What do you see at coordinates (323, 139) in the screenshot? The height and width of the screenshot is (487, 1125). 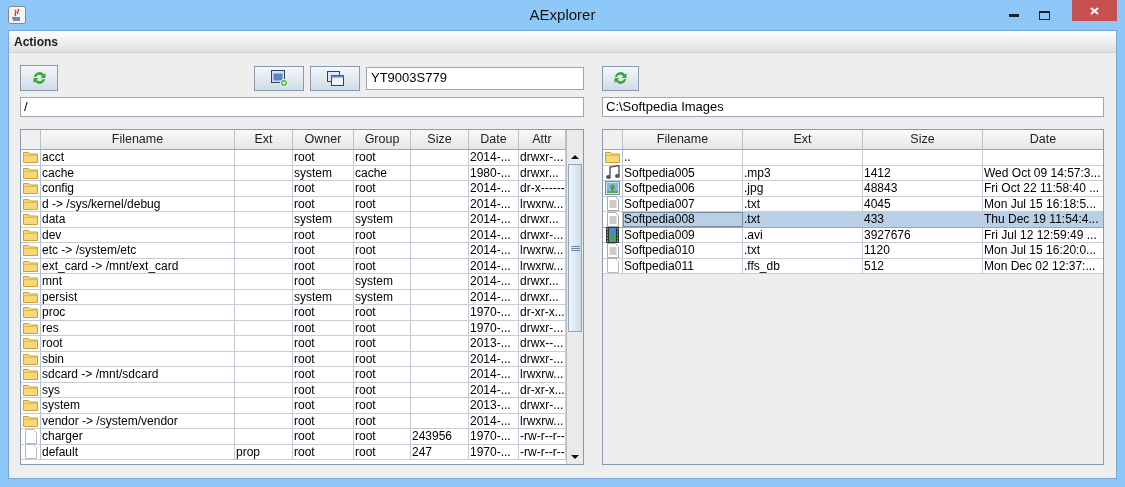 I see `column-header: Owner` at bounding box center [323, 139].